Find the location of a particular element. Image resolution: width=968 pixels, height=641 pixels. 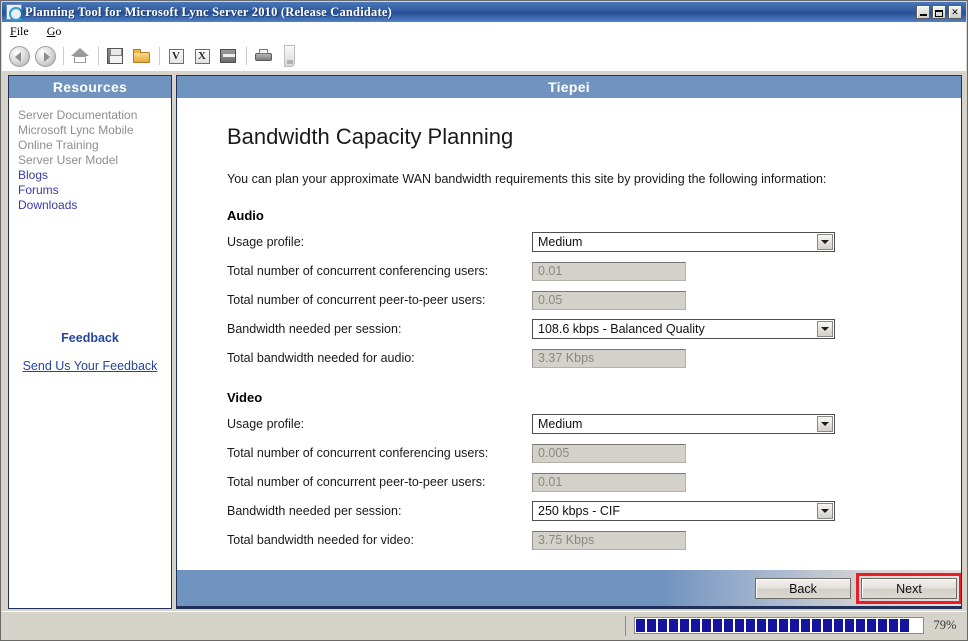

sidebar-item-downloads: Downloads is located at coordinates (94, 205).